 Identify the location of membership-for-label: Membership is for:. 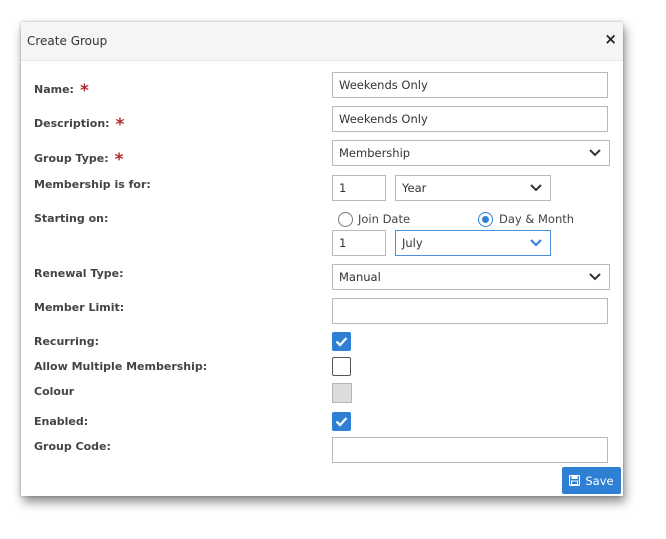
(92, 184).